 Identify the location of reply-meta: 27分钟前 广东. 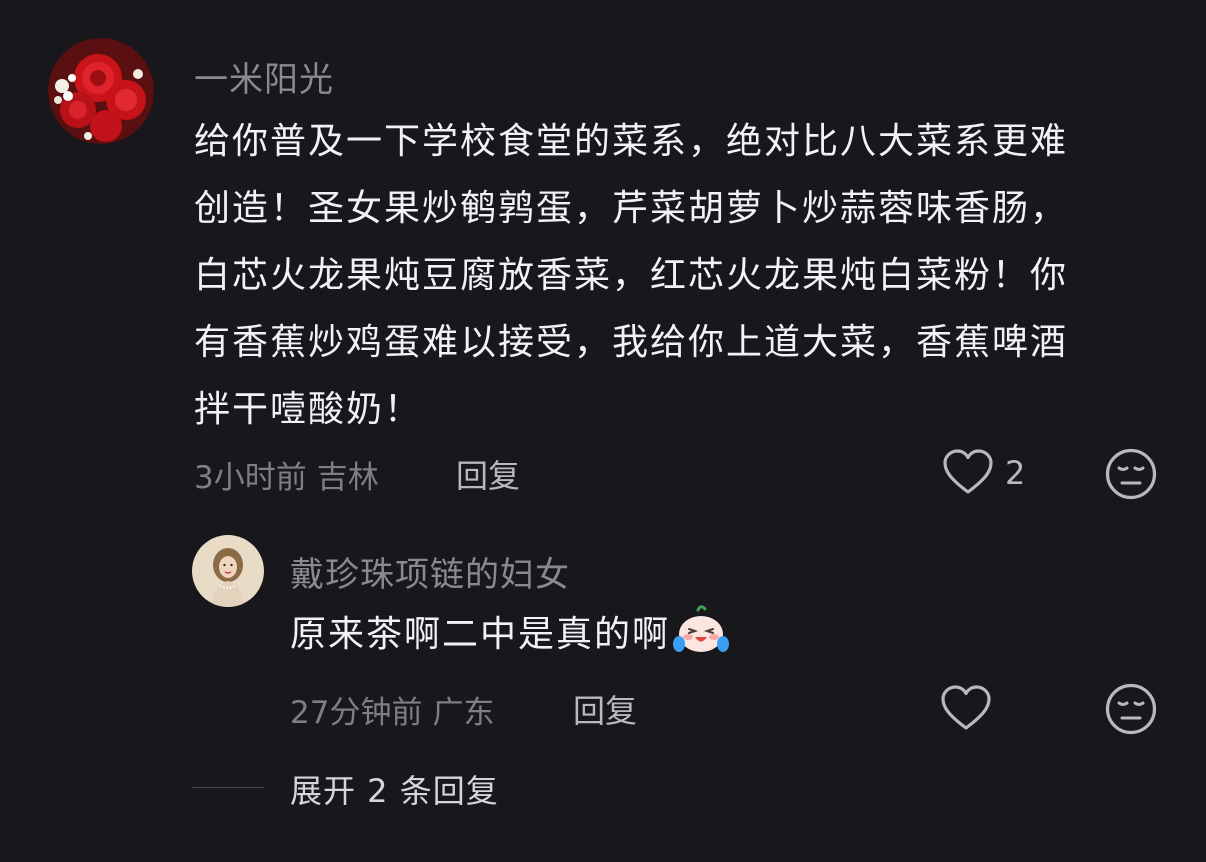
(397, 709).